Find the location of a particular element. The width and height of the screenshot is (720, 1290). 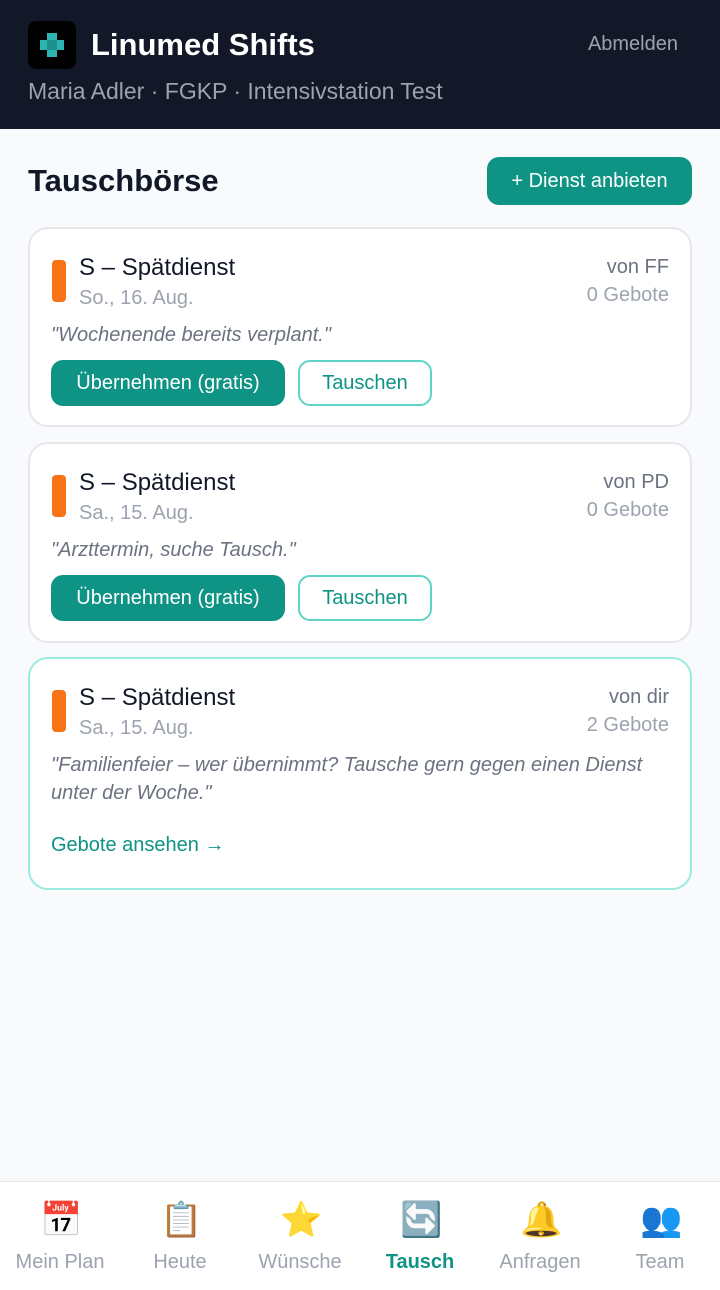

nav-label: Tausch is located at coordinates (420, 1262).